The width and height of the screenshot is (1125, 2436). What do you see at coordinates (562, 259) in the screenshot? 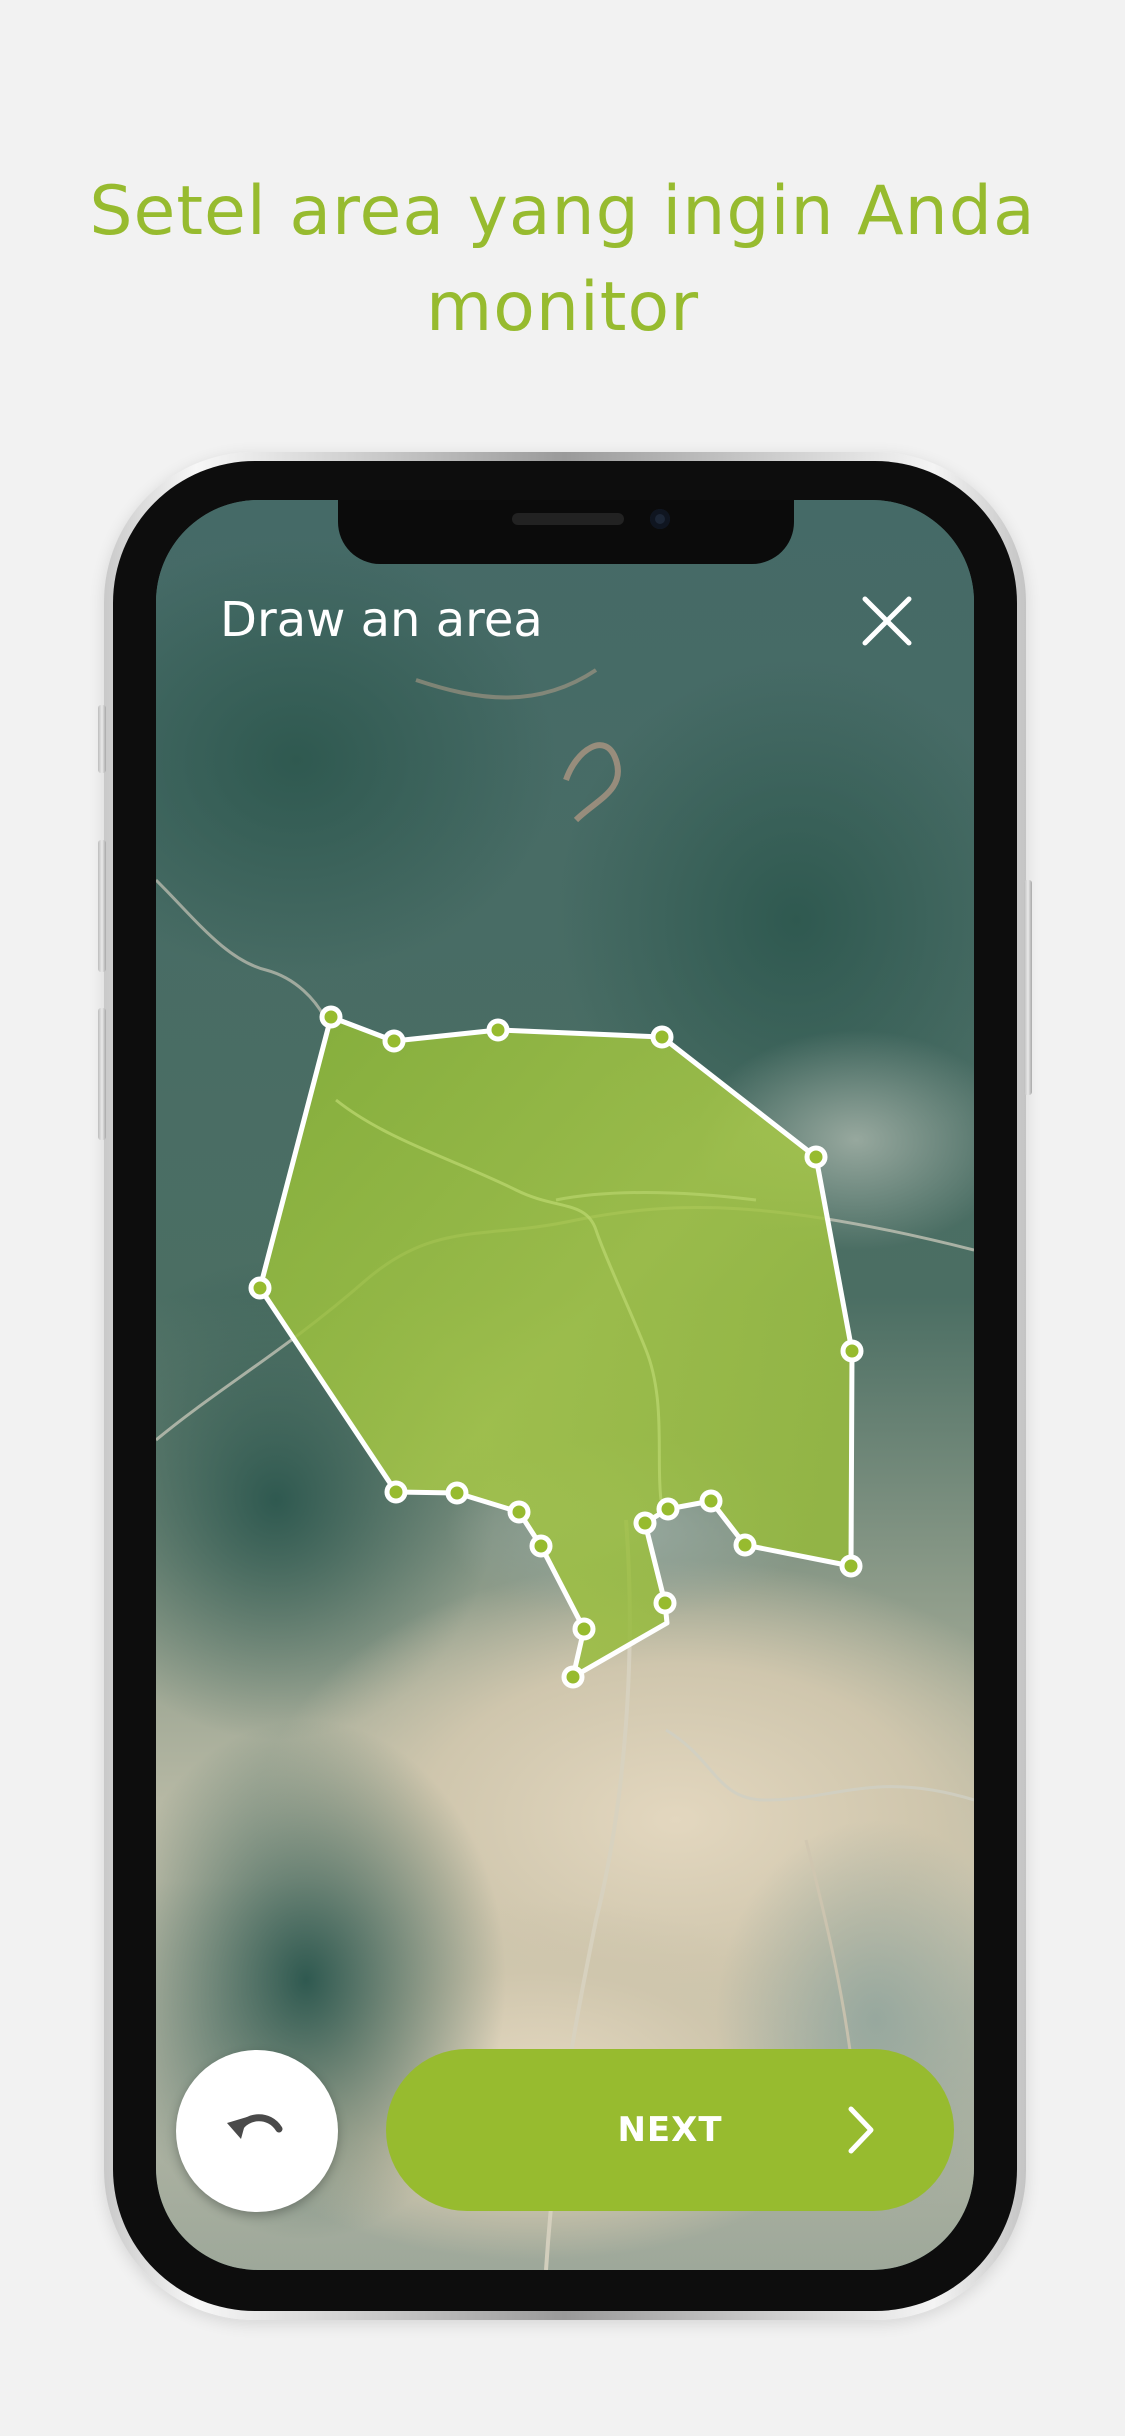
I see `promo-headline: Setel area yang ingin Anda monitor` at bounding box center [562, 259].